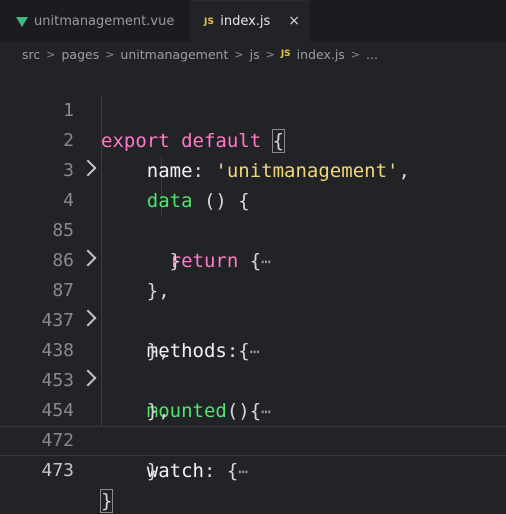 The image size is (506, 514). Describe the element at coordinates (174, 54) in the screenshot. I see `breadcrumb-item-unitmanagement: unitmanagement` at that location.